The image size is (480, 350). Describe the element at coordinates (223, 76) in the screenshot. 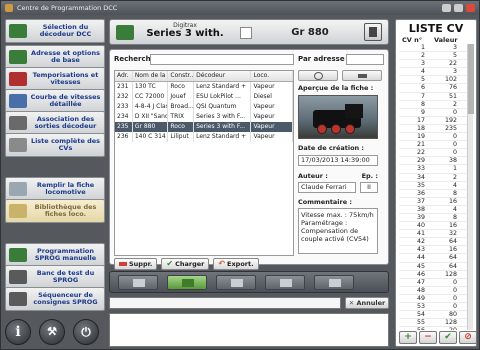

I see `column-header: Décodeur` at that location.